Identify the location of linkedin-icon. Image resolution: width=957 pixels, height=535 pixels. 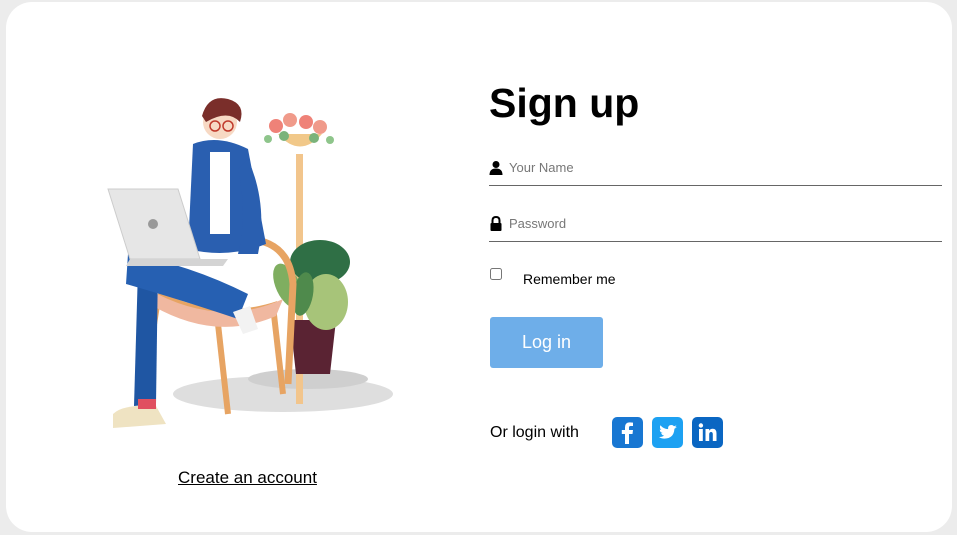
(707, 432).